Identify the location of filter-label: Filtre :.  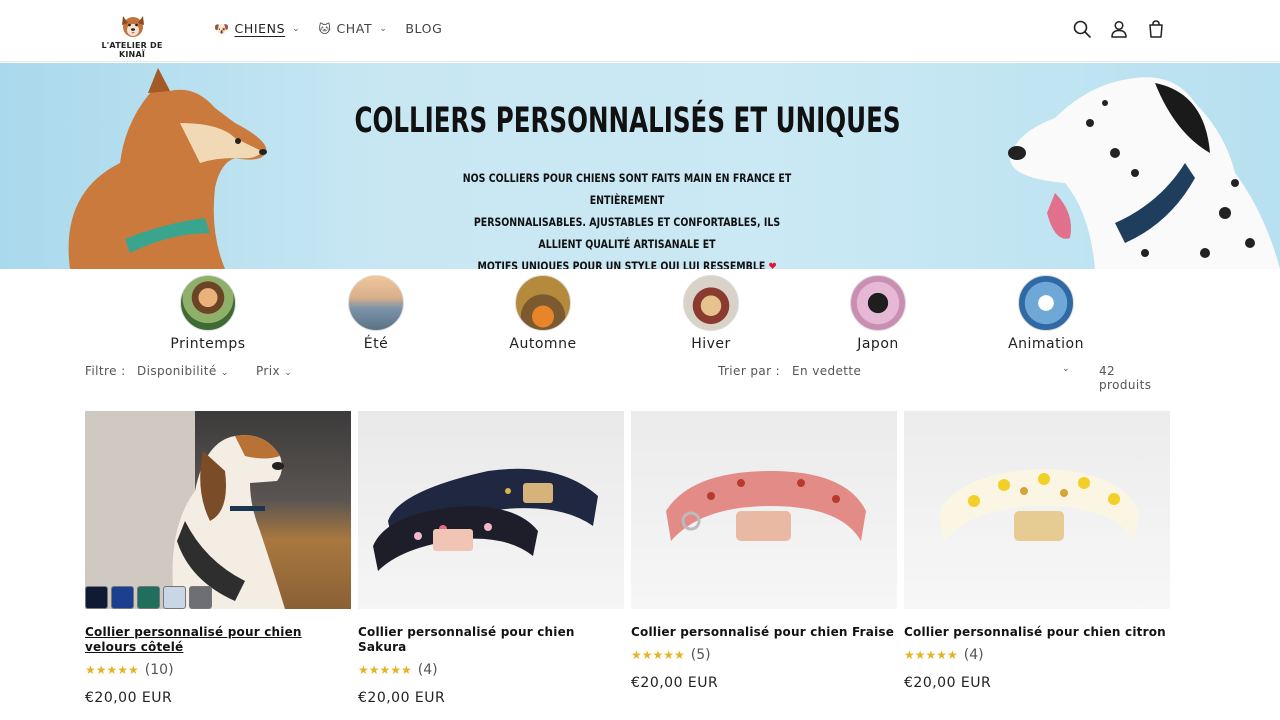
(105, 371).